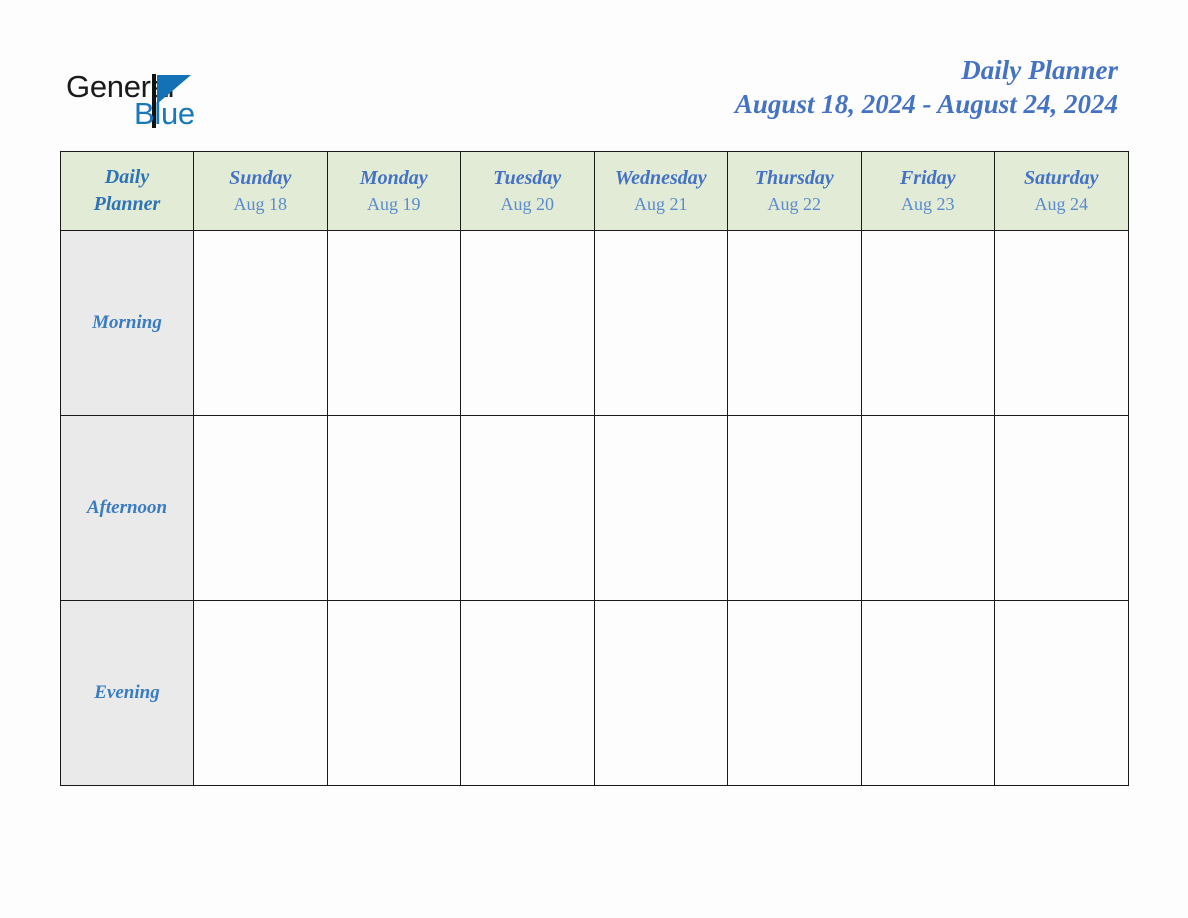 This screenshot has width=1188, height=918. I want to click on slot-evening-saturday, so click(1061, 693).